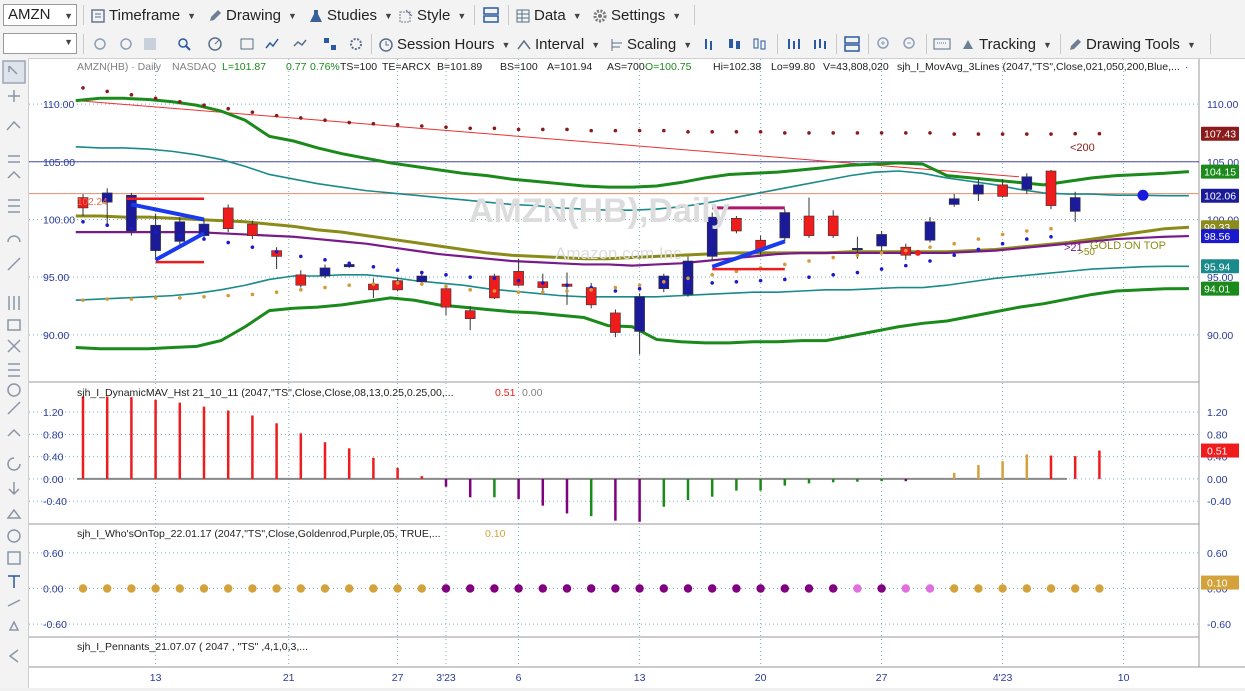 This screenshot has width=1245, height=691. I want to click on dynamic-mav-value: 0.51, so click(505, 393).